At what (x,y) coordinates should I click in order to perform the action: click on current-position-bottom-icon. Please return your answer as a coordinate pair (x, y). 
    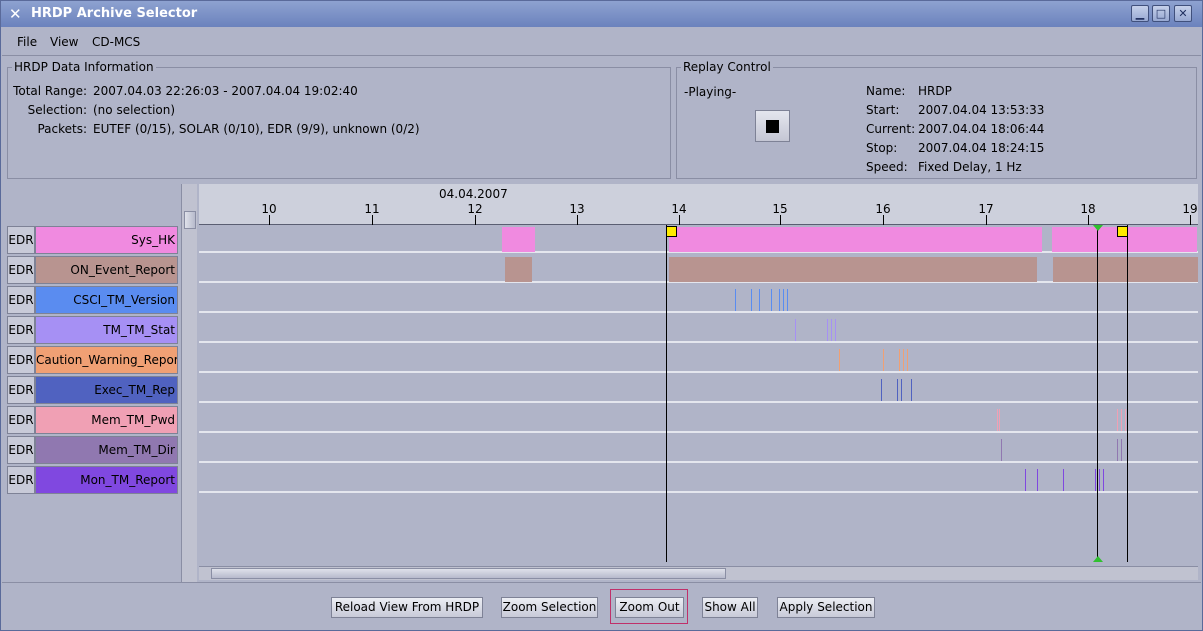
    Looking at the image, I should click on (1098, 559).